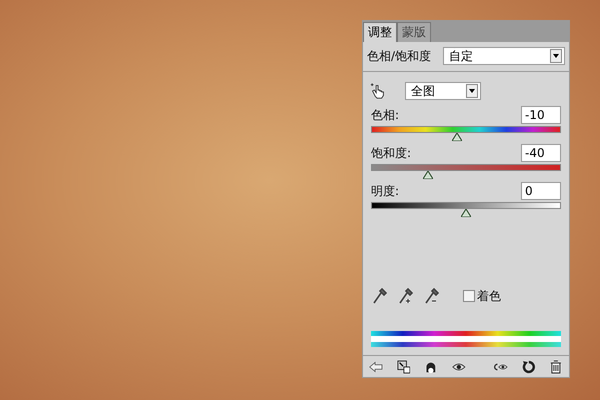  What do you see at coordinates (403, 367) in the screenshot?
I see `clip-layer-icon` at bounding box center [403, 367].